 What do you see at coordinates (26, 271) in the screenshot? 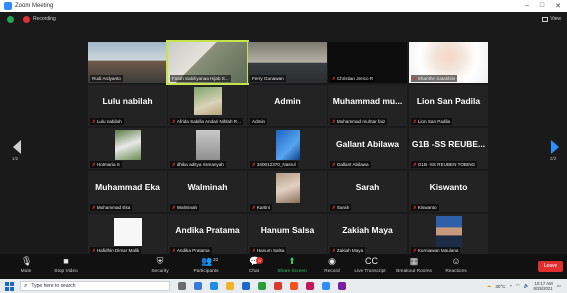
I see `mute-label: Mute` at bounding box center [26, 271].